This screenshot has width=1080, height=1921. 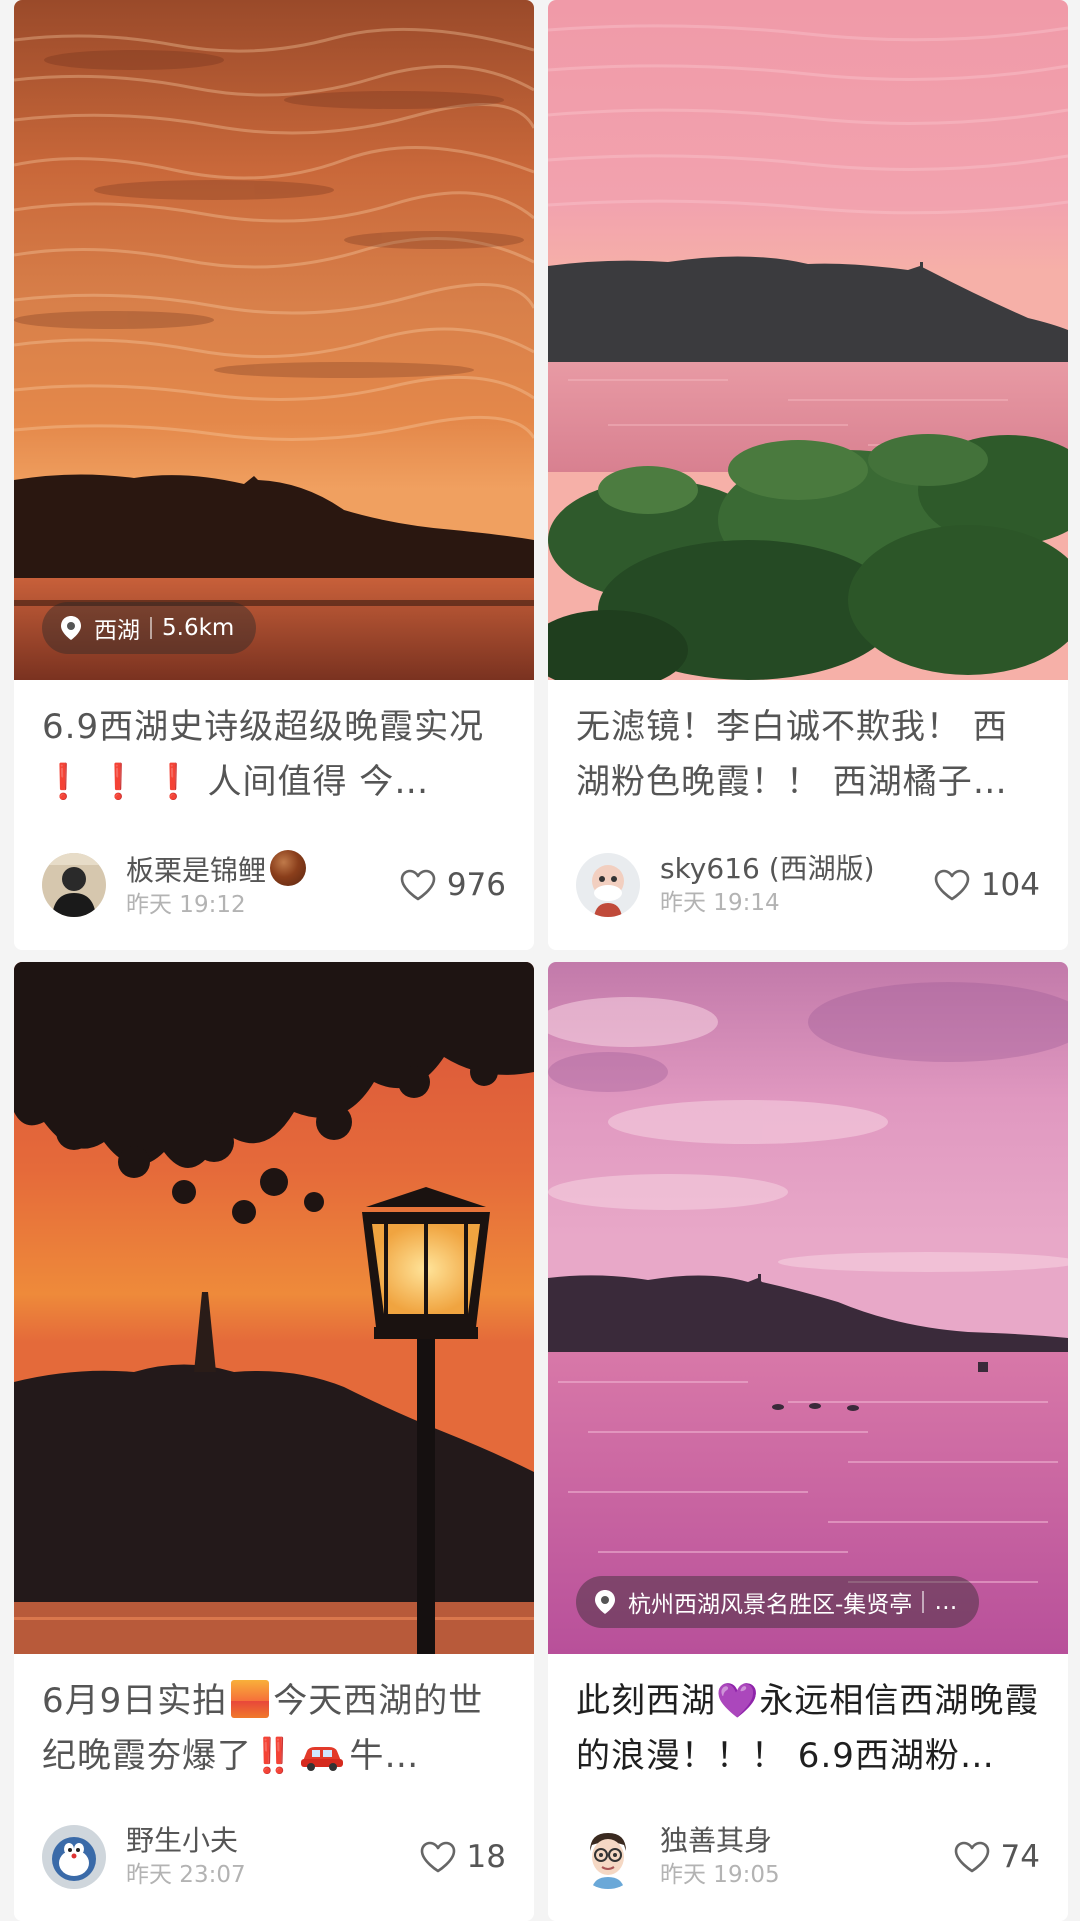 I want to click on purple-heart-emoji: 💜, so click(x=738, y=1701).